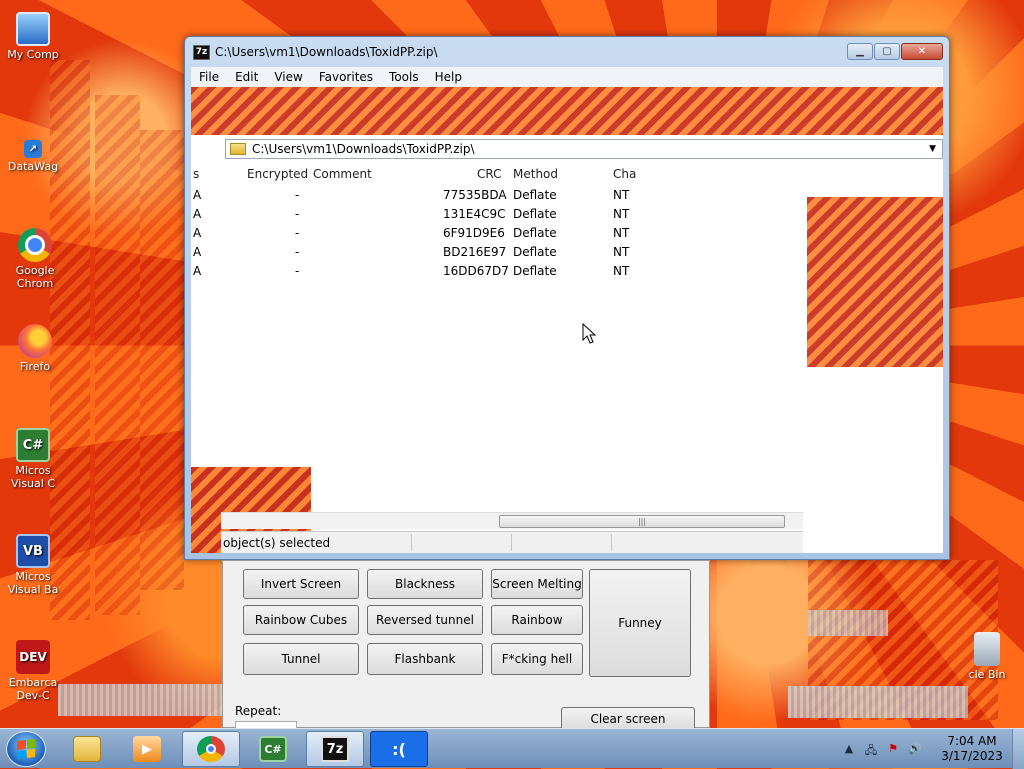  I want to click on menu-favorites: Favorites, so click(346, 77).